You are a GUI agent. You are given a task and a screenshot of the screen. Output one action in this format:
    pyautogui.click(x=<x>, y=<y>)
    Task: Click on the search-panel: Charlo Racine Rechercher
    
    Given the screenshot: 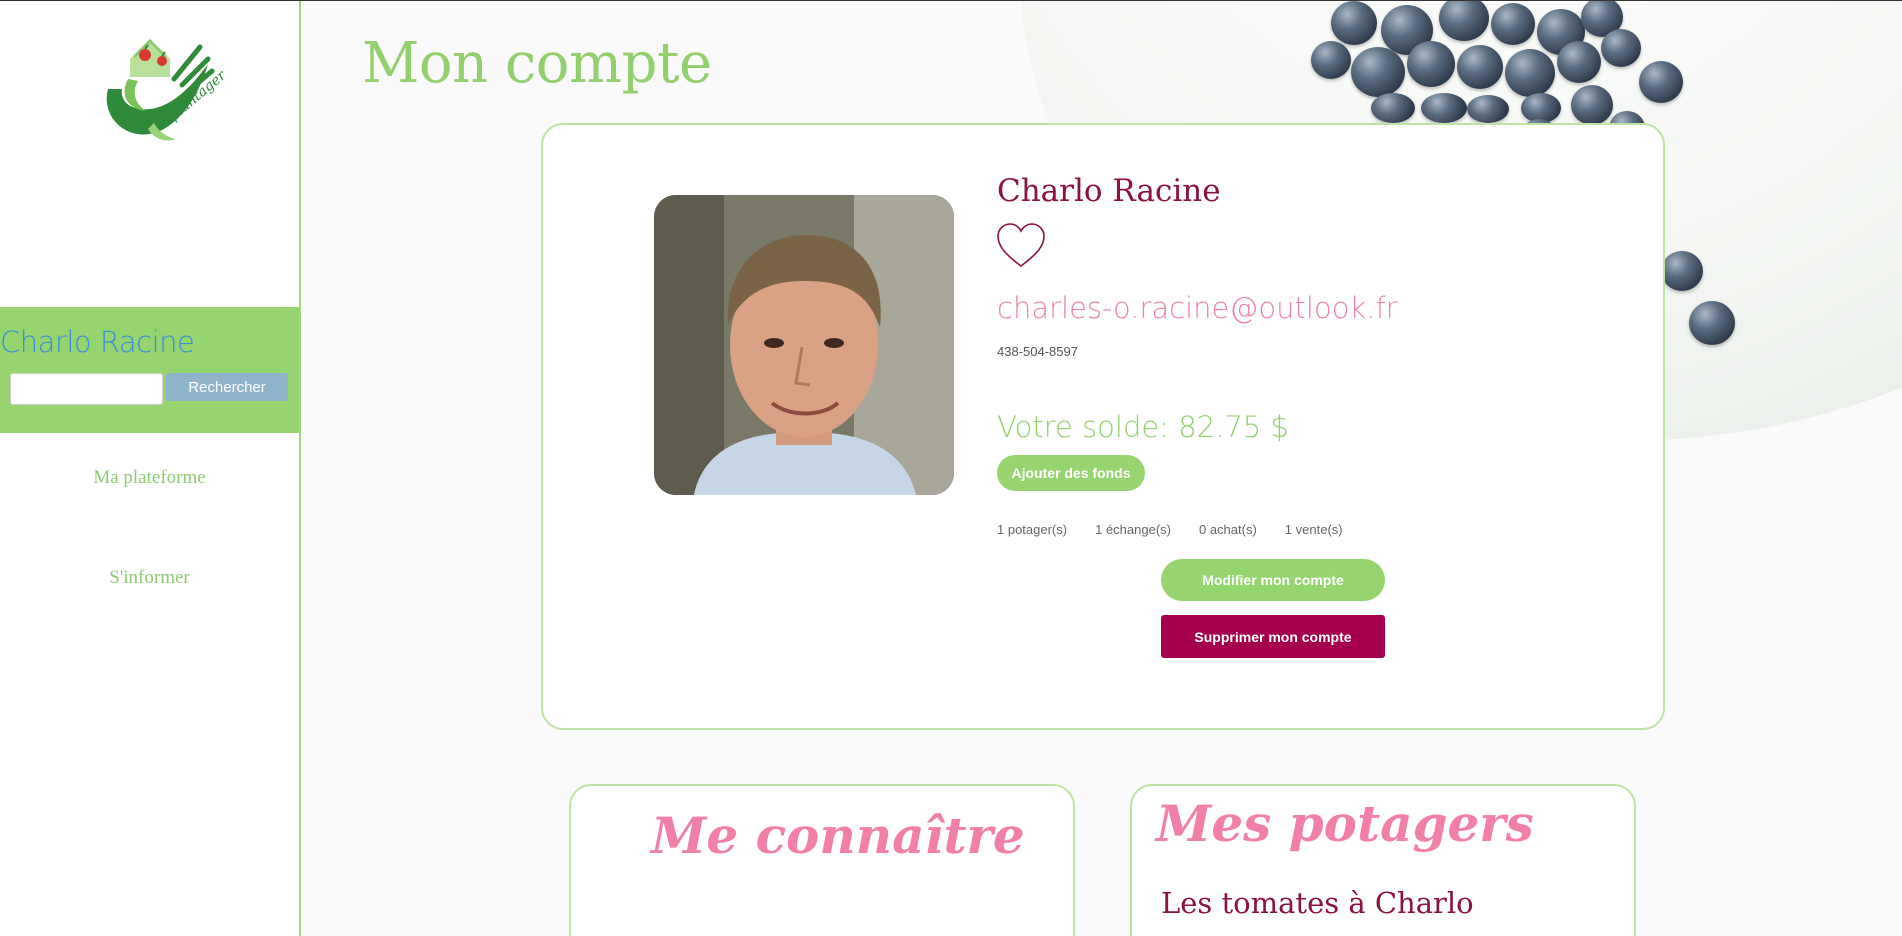 What is the action you would take?
    pyautogui.click(x=149, y=370)
    